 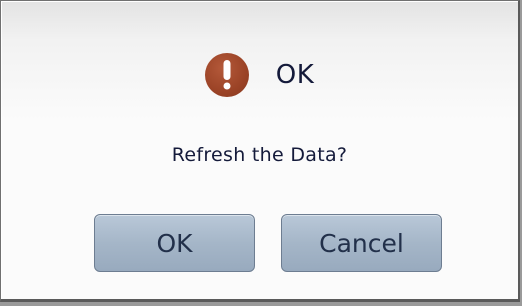 I want to click on dialog-title: OK, so click(x=295, y=75).